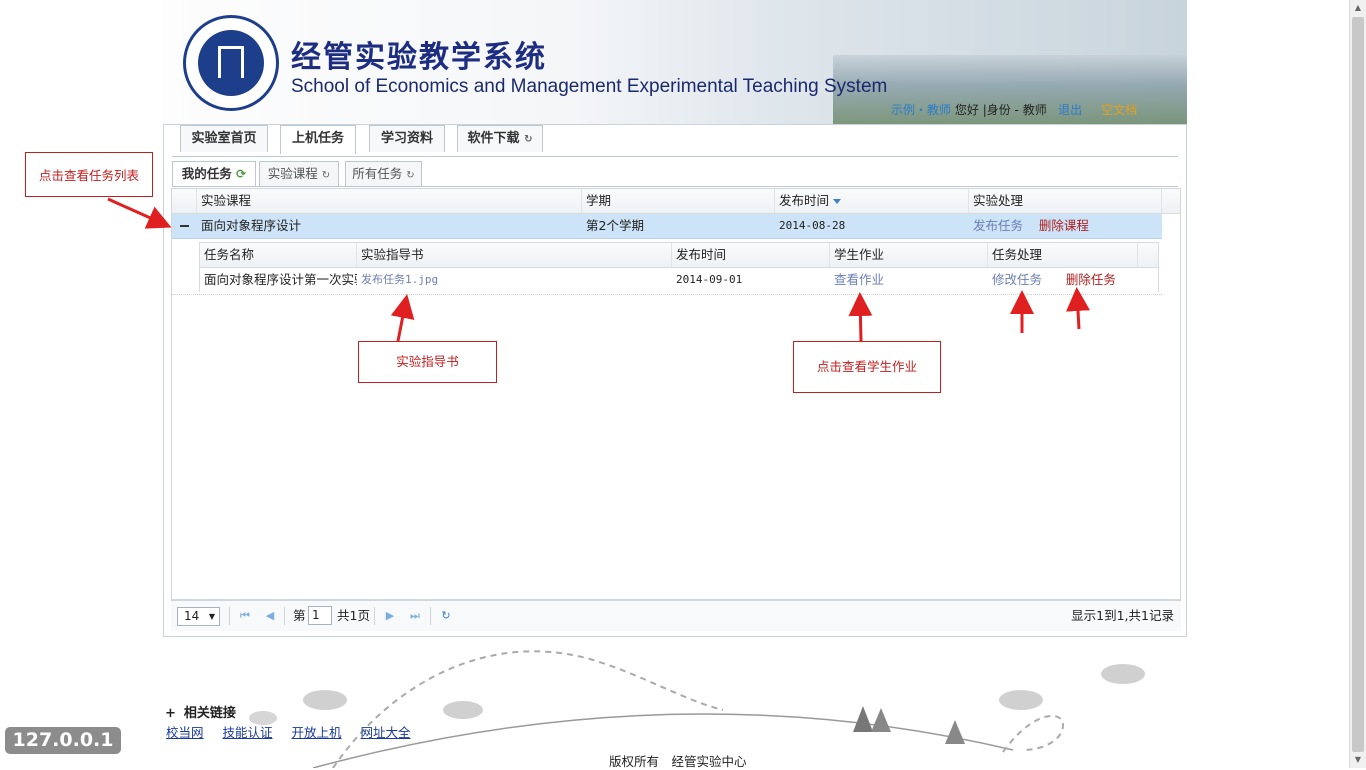  I want to click on page-prefix: 第, so click(299, 615).